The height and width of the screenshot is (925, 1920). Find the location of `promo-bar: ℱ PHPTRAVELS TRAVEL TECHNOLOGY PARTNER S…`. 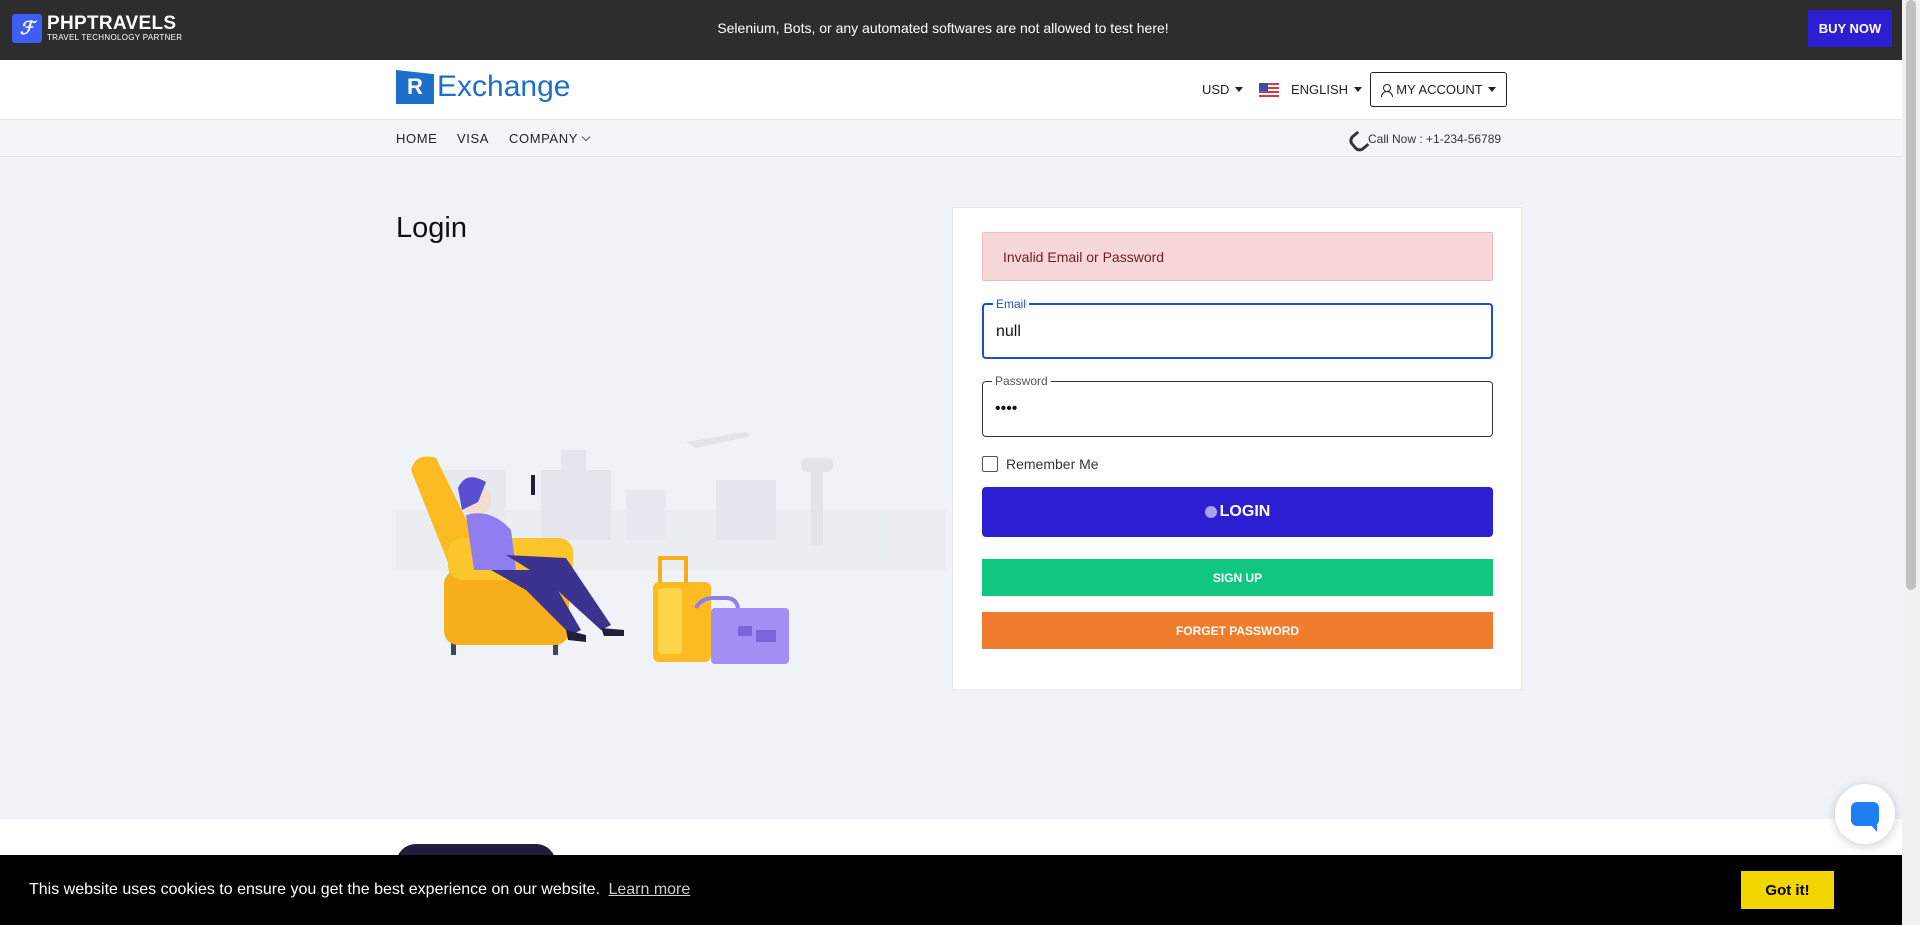

promo-bar: ℱ PHPTRAVELS TRAVEL TECHNOLOGY PARTNER S… is located at coordinates (951, 30).